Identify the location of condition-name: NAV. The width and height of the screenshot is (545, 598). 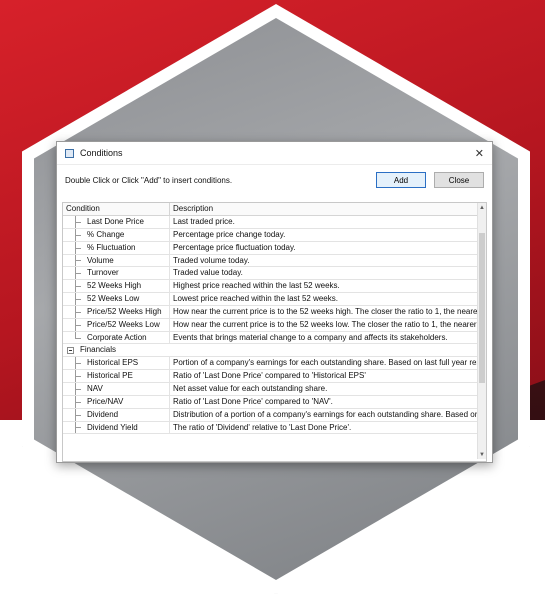
(95, 388).